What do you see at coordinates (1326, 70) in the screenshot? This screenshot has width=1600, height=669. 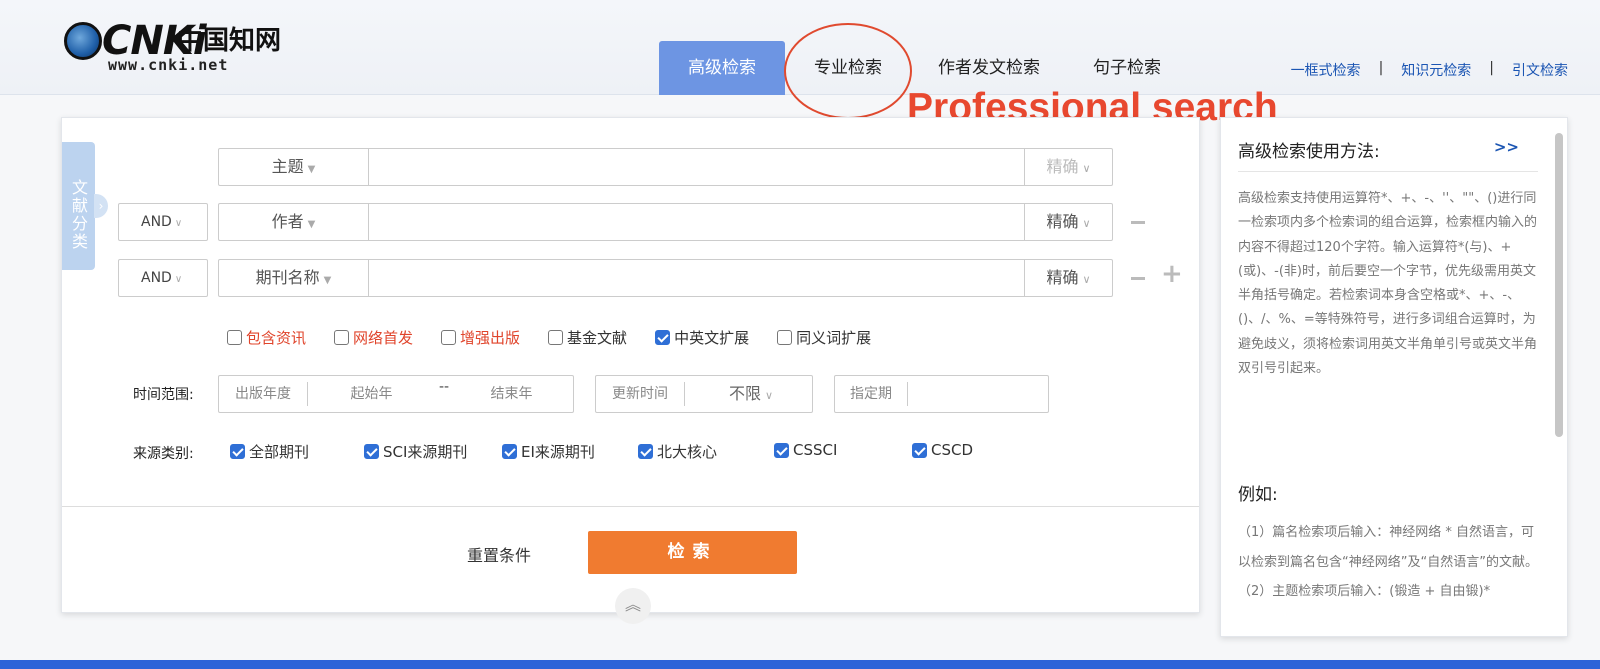 I see `link-simple-search: 一框式检索` at bounding box center [1326, 70].